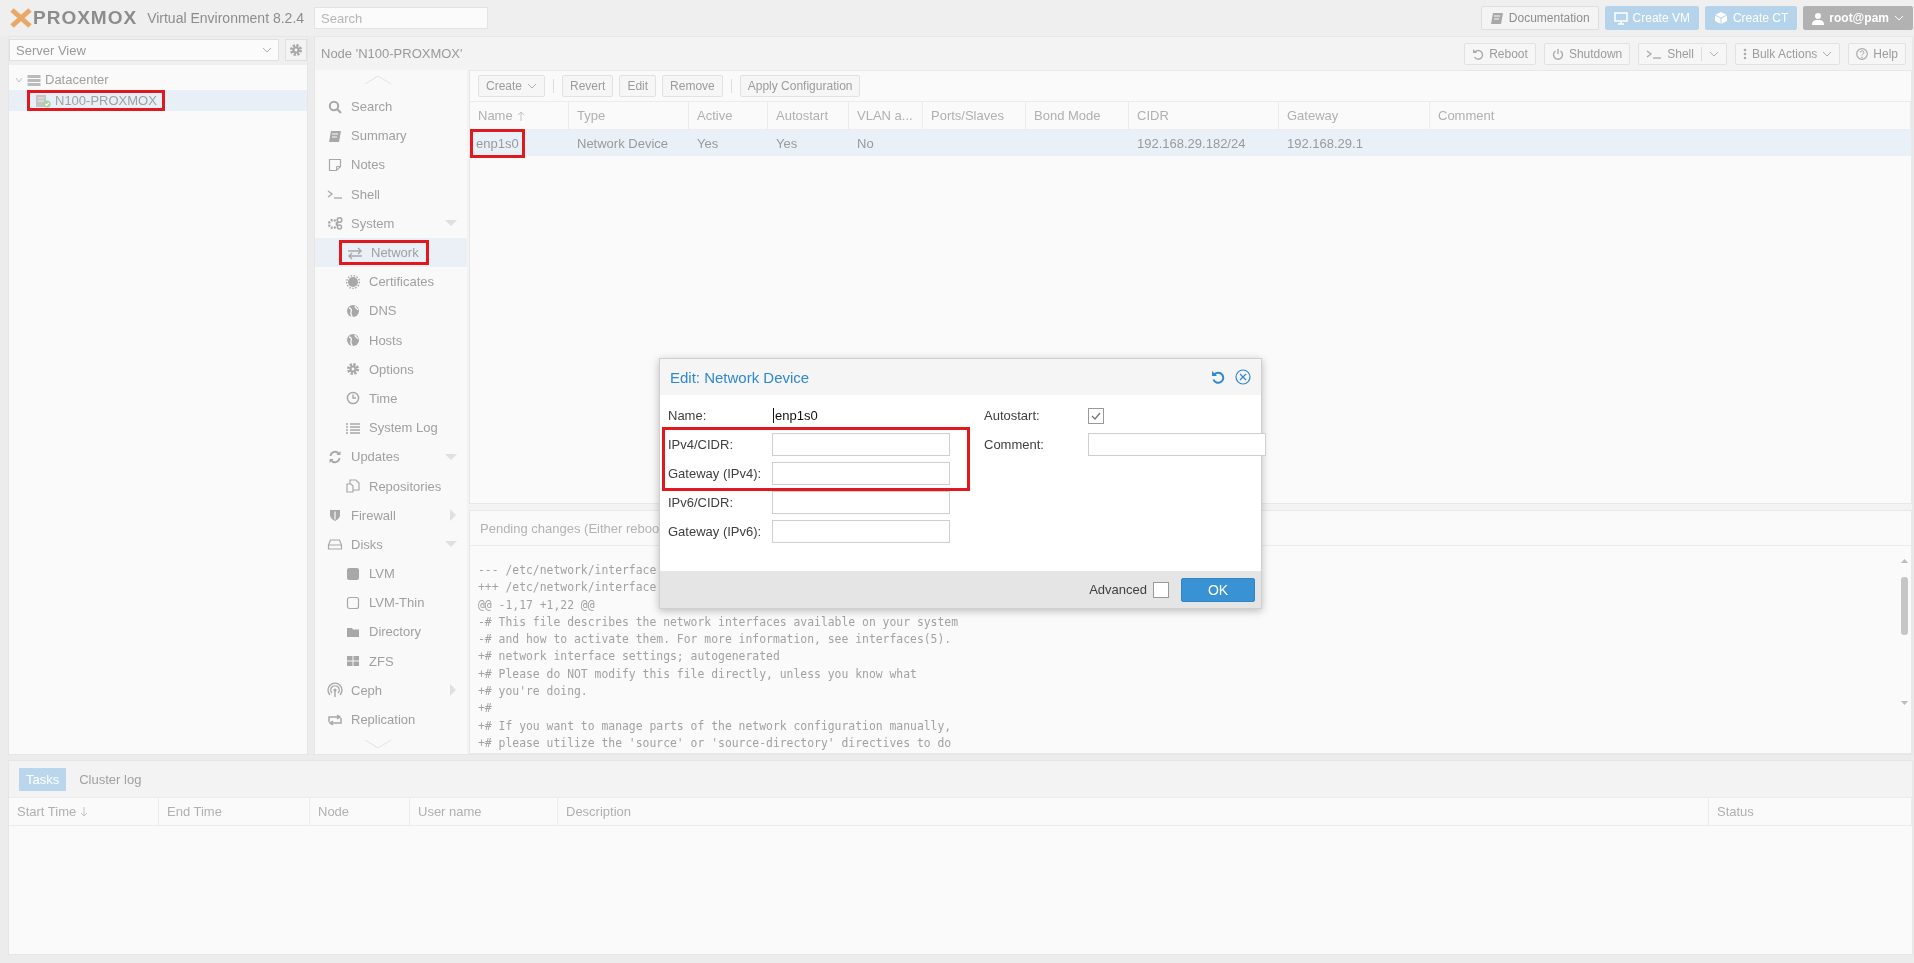 The width and height of the screenshot is (1914, 963). Describe the element at coordinates (1858, 18) in the screenshot. I see `user-menu-button: root@pam` at that location.